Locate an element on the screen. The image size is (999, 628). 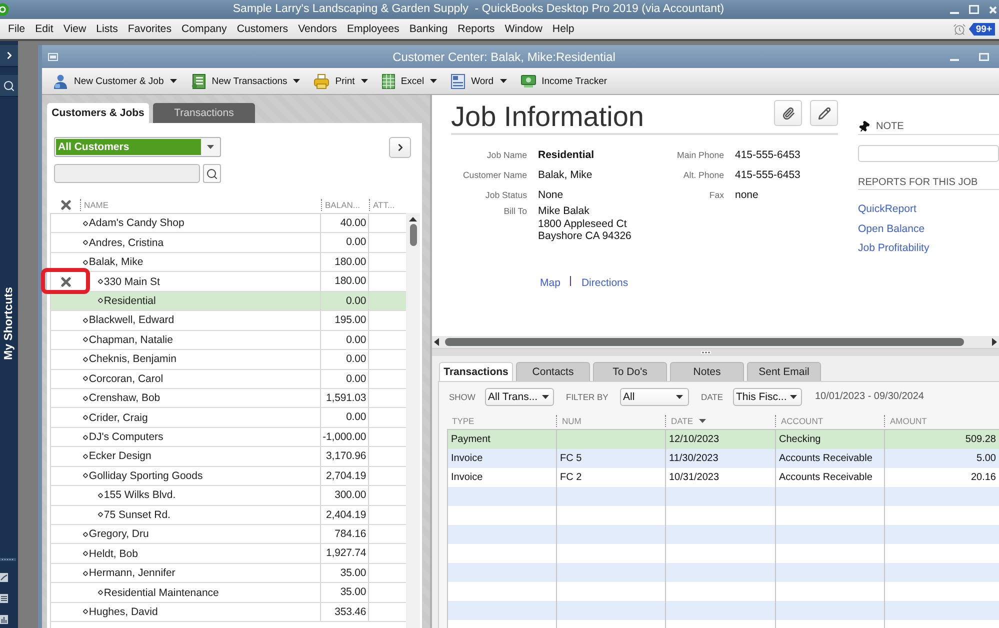
customer-row: Adam's Candy Shop 40.00 is located at coordinates (228, 224).